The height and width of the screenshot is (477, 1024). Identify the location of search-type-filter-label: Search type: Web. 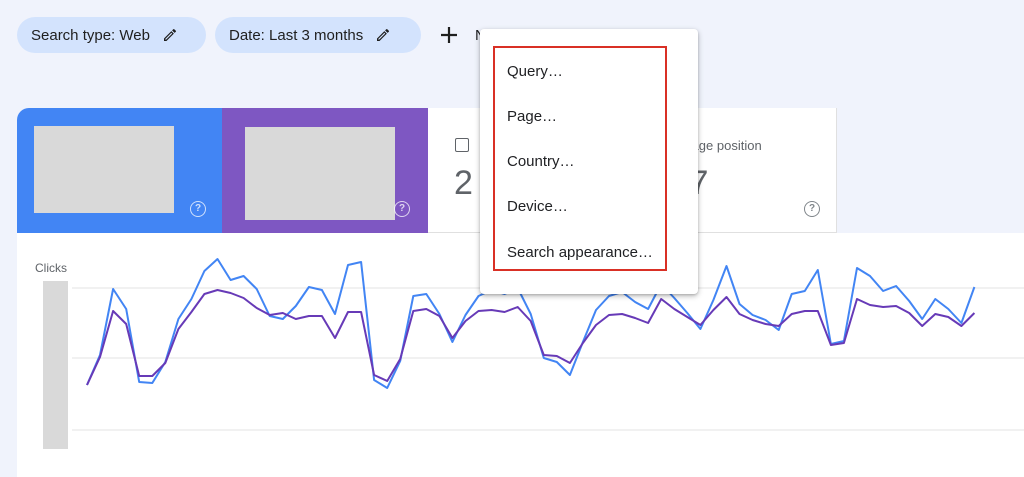
(90, 35).